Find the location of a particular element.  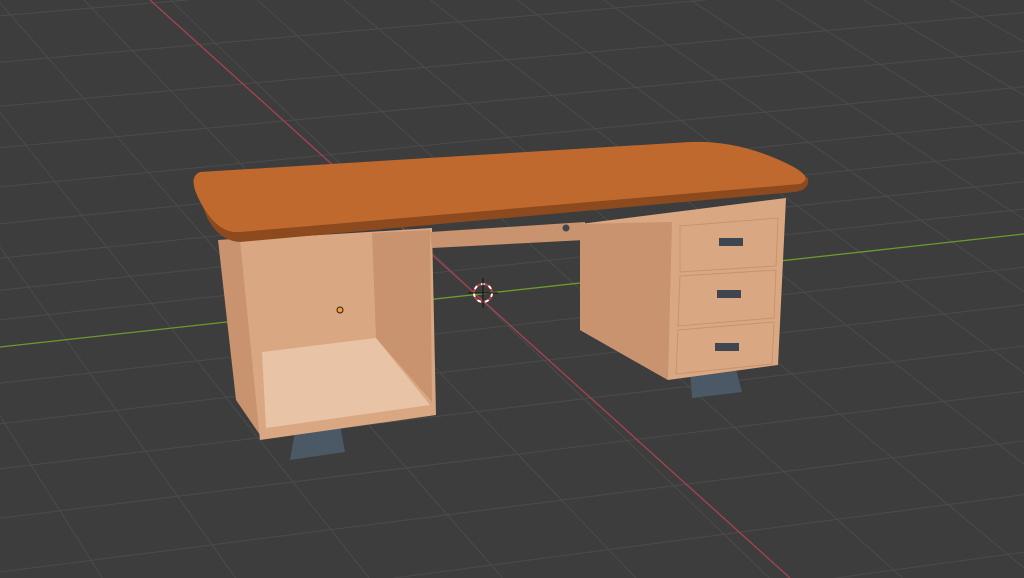

drawer-2-handle is located at coordinates (729, 294).